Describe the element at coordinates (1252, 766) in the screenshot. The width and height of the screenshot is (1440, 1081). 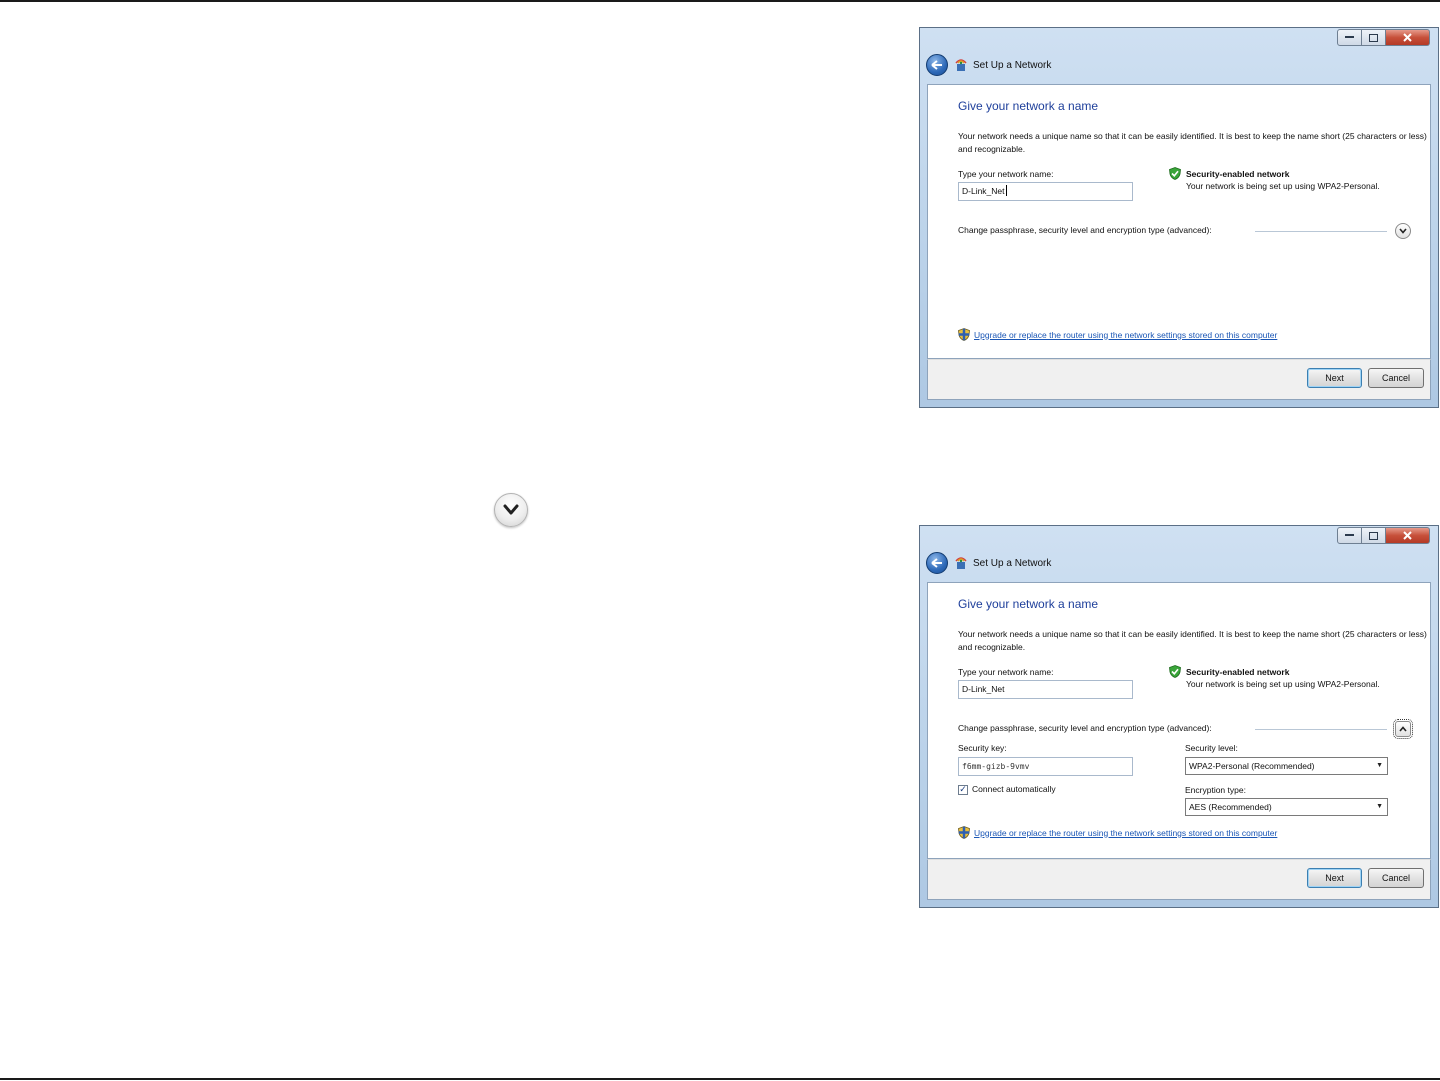
I see `security-level-value: WPA2-Personal (Recommended)` at that location.